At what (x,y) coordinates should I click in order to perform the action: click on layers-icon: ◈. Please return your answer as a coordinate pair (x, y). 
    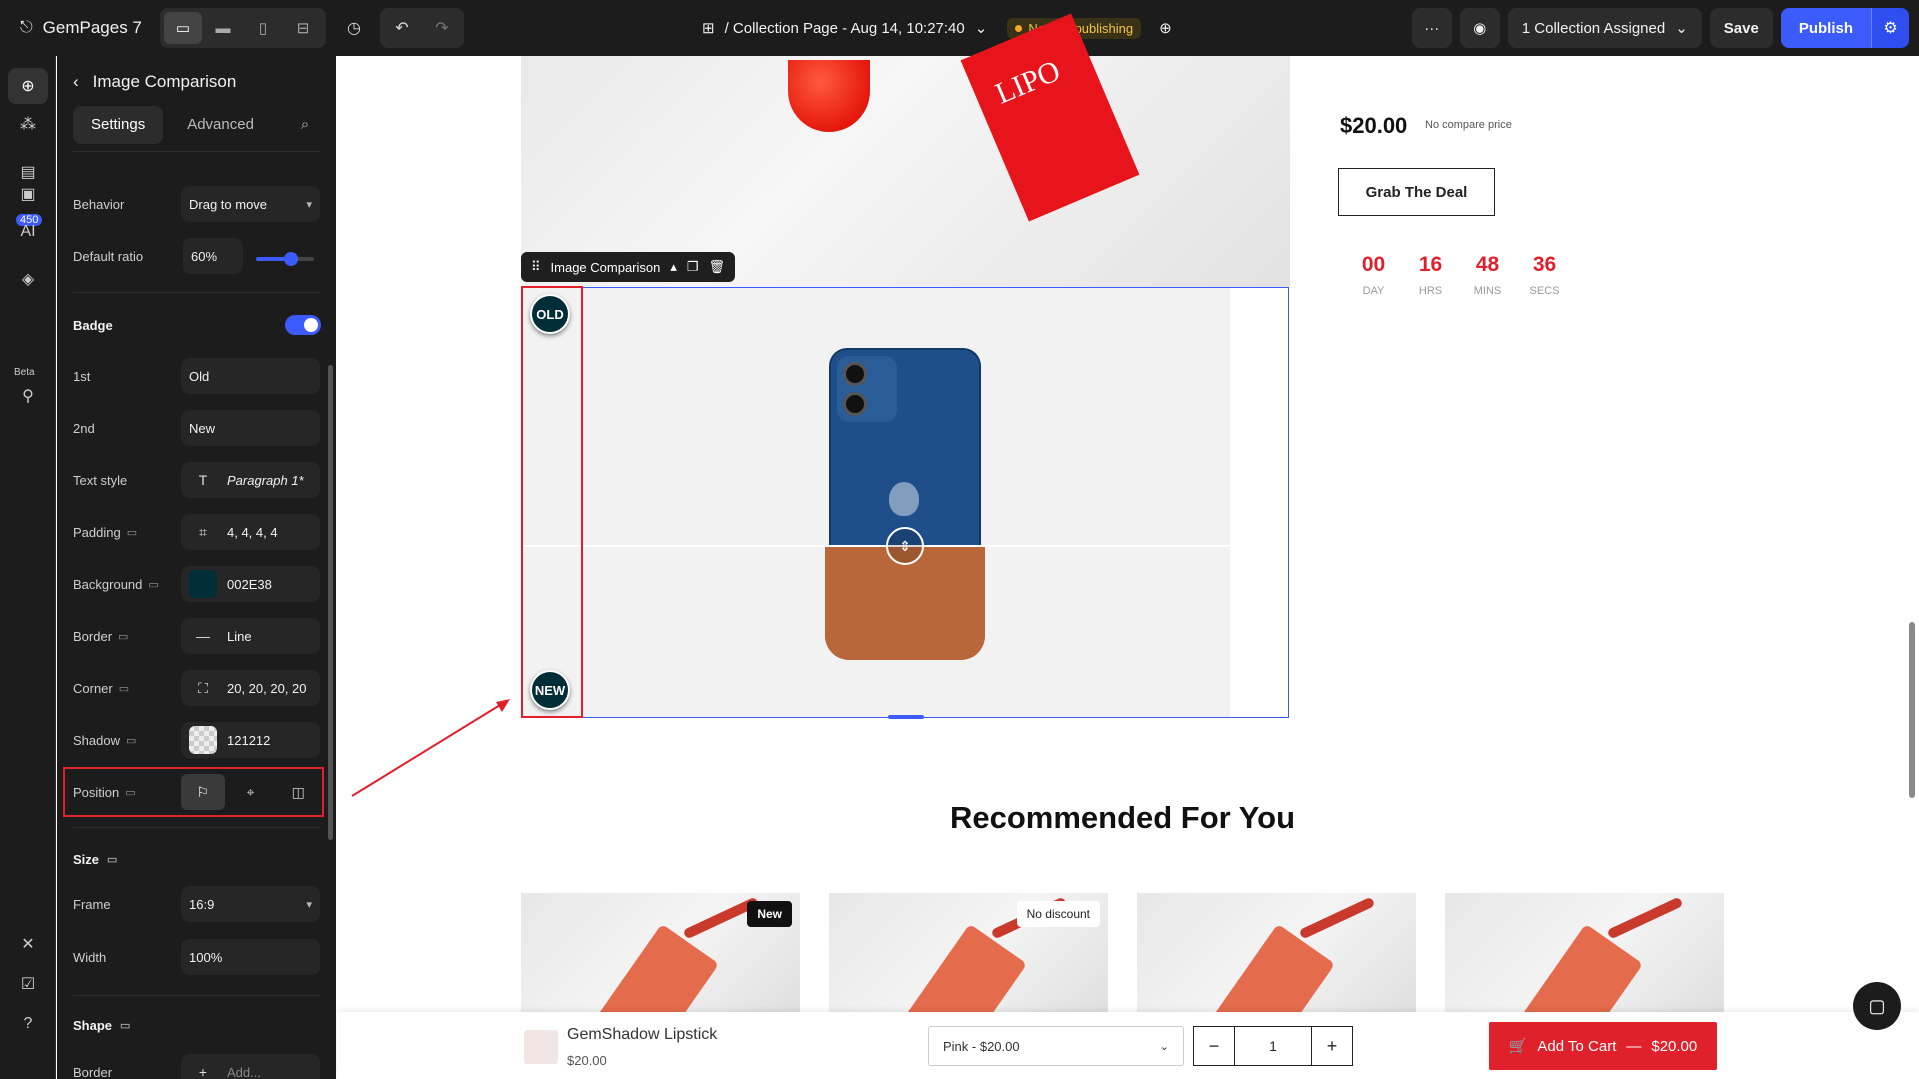
    Looking at the image, I should click on (28, 279).